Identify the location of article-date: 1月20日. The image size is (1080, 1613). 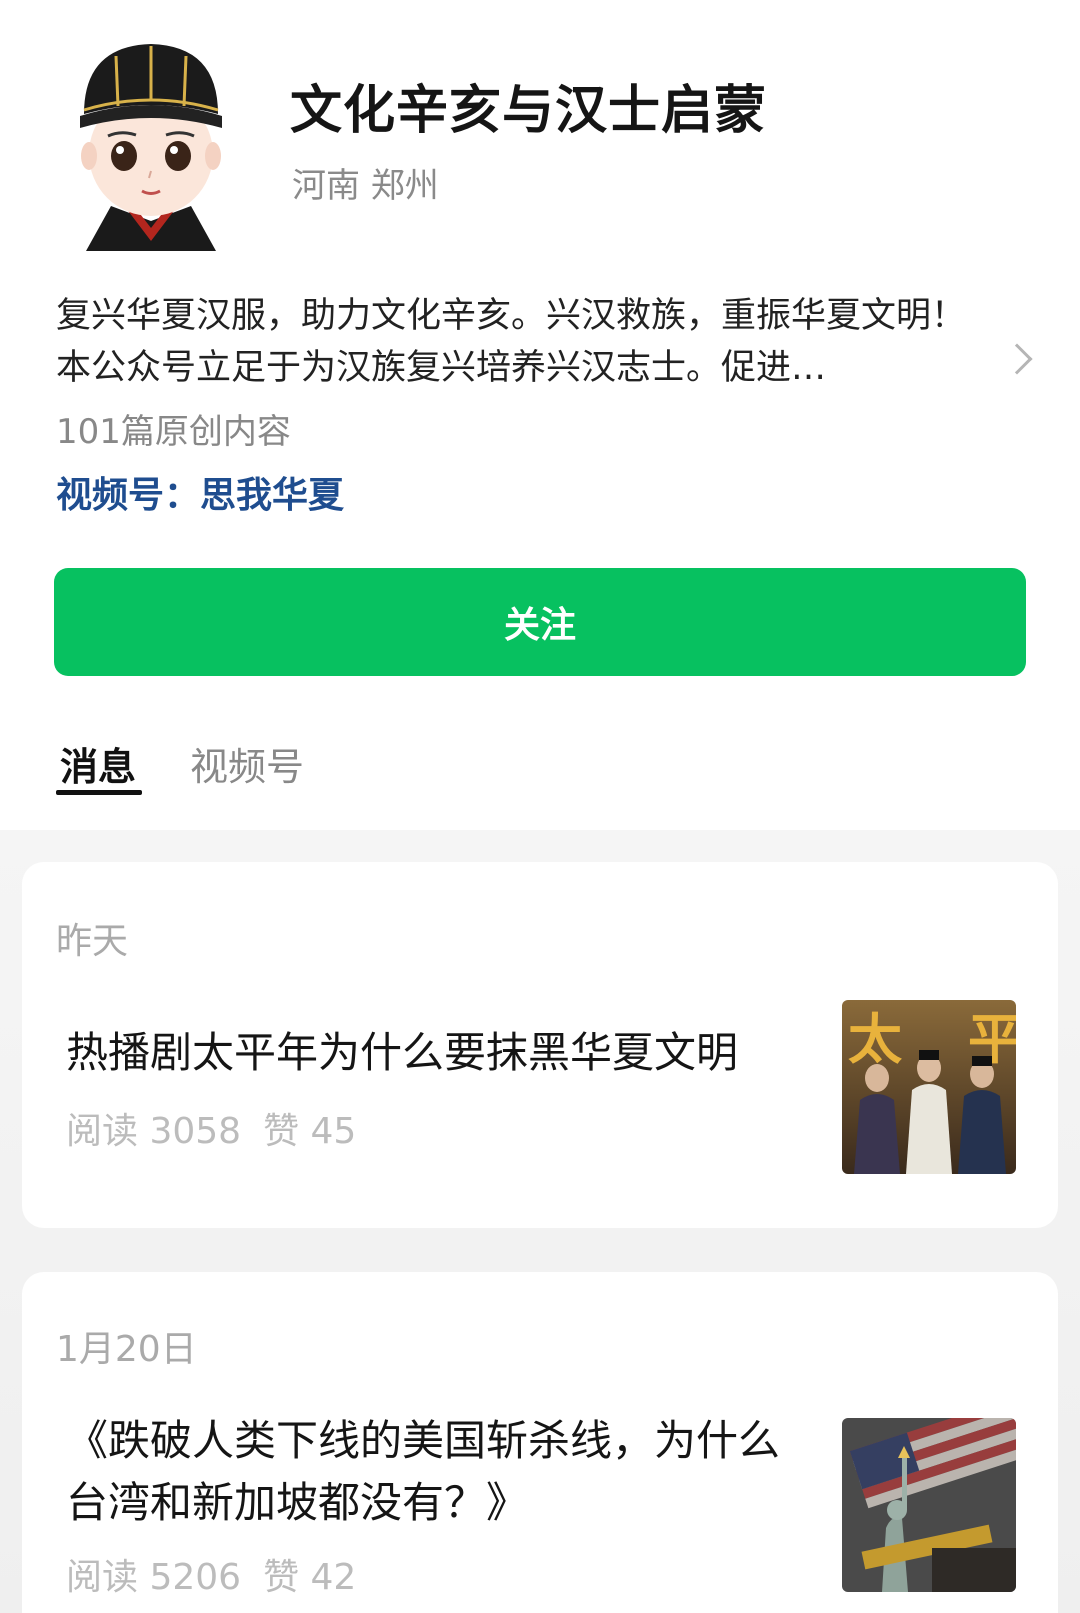
(126, 1349).